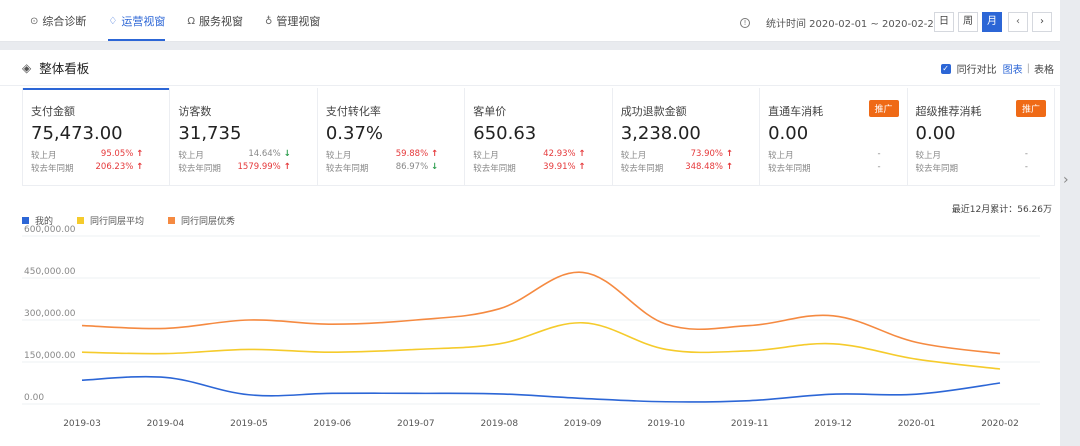  I want to click on period-button: 周, so click(968, 22).